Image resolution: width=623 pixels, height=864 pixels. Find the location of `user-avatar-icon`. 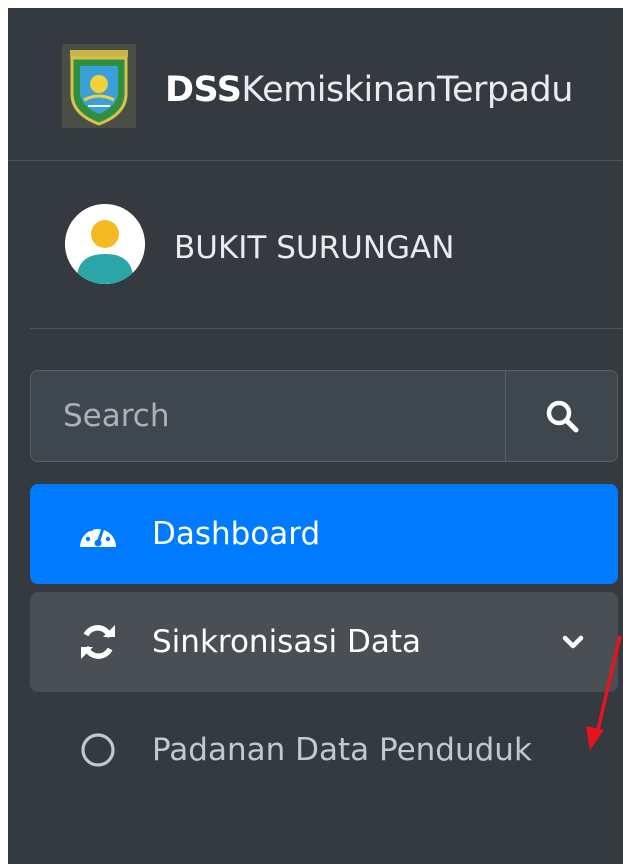

user-avatar-icon is located at coordinates (105, 244).